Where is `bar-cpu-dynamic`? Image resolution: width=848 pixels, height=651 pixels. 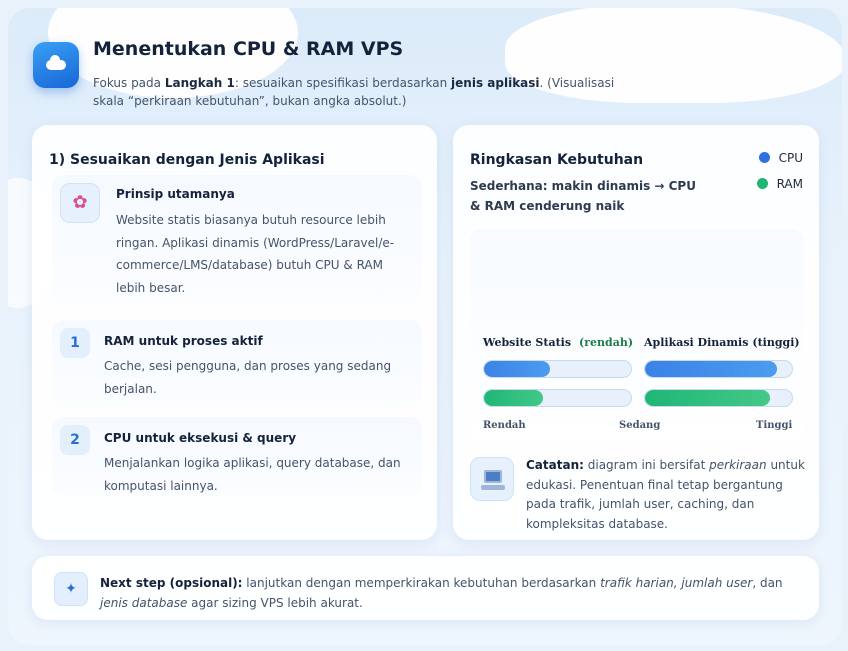 bar-cpu-dynamic is located at coordinates (711, 369).